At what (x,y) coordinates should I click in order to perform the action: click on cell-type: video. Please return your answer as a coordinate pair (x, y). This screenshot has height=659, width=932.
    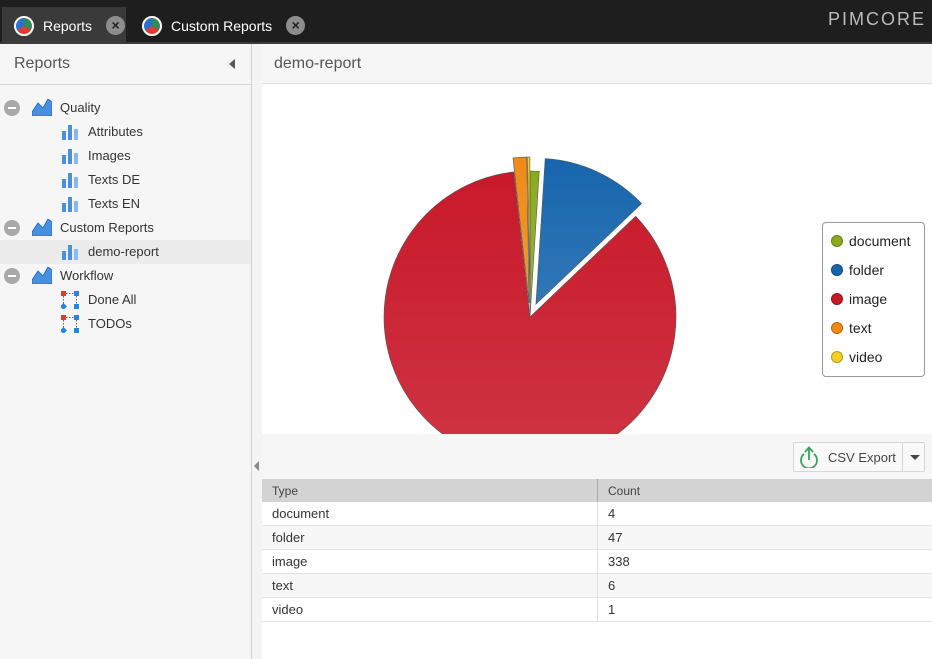
    Looking at the image, I should click on (288, 609).